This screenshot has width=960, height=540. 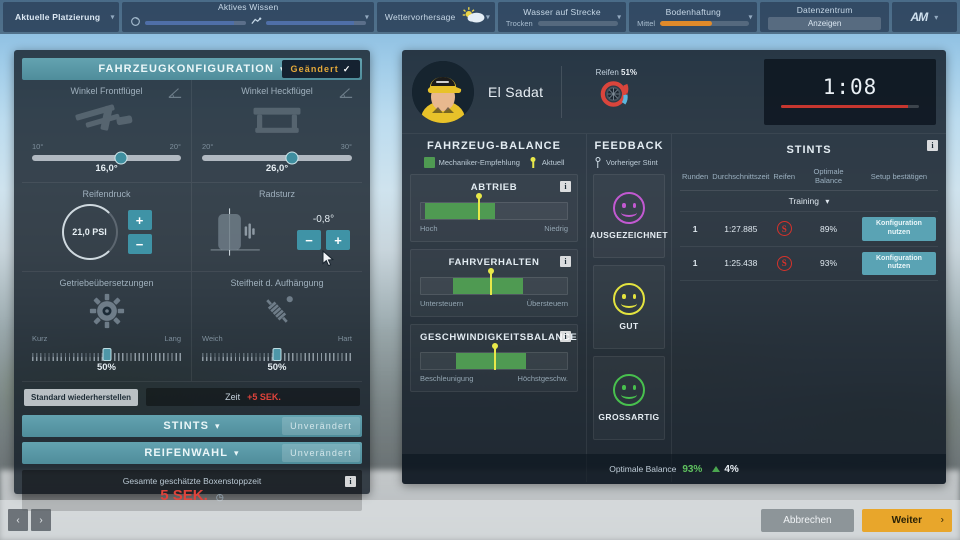 What do you see at coordinates (629, 146) in the screenshot?
I see `feedback-title: FEEDBACK` at bounding box center [629, 146].